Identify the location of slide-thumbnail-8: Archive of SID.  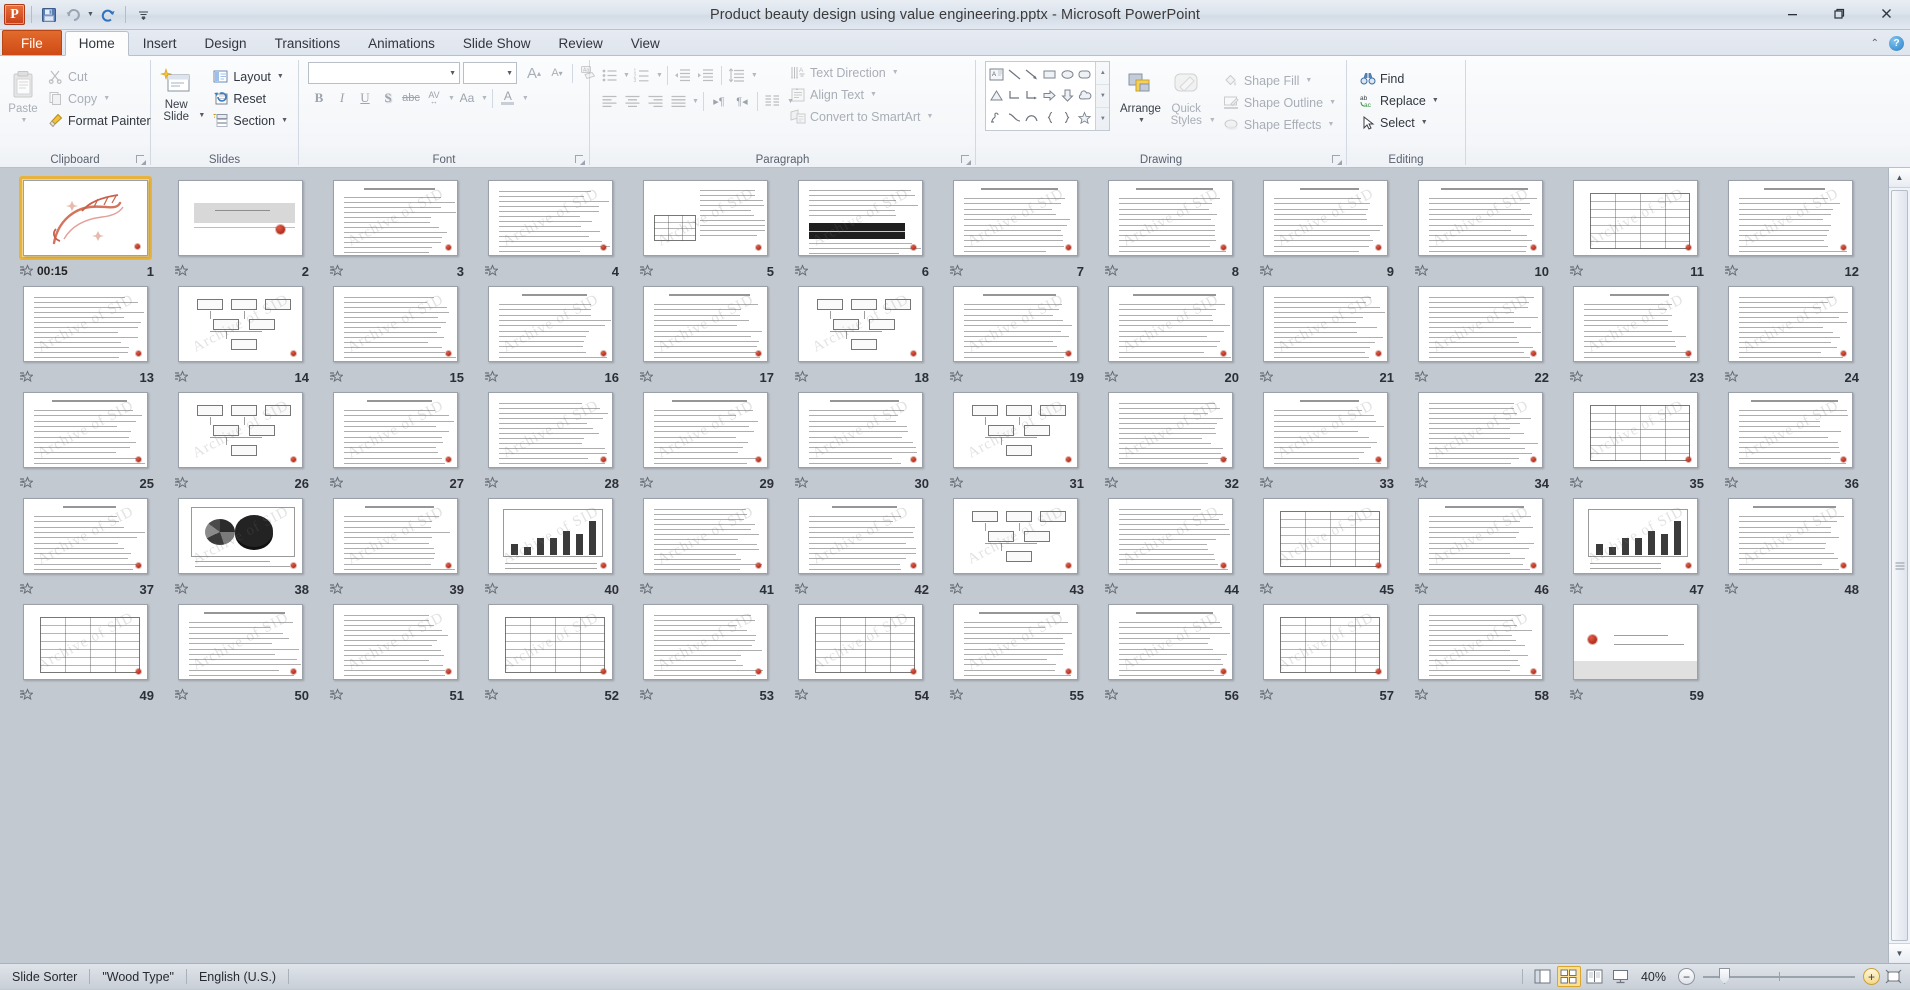
(1170, 218).